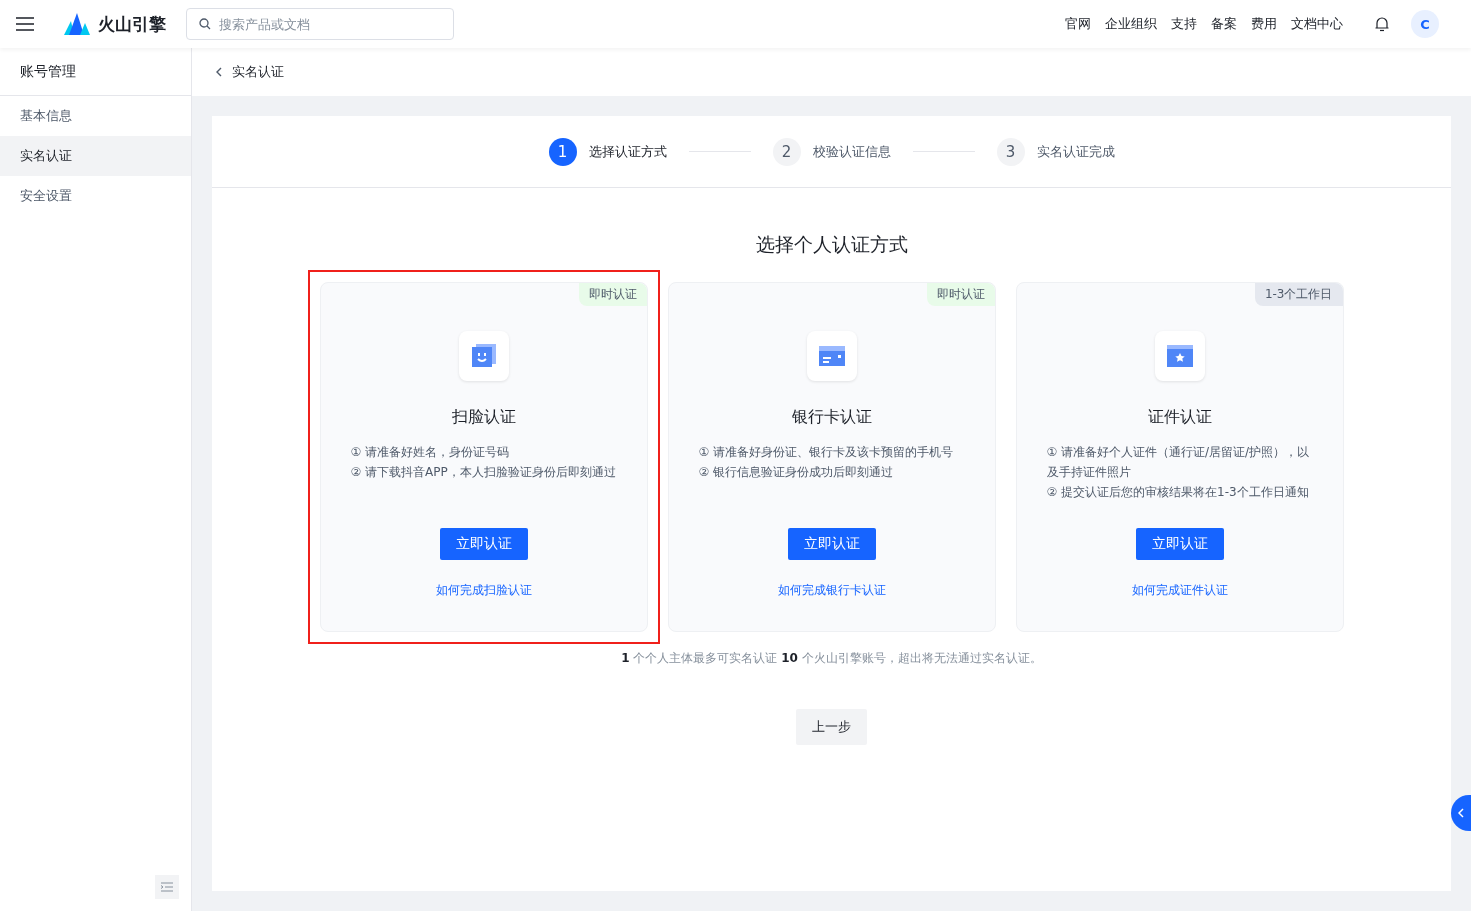 This screenshot has height=911, width=1471. I want to click on search-field: 搜索产品或文档, so click(320, 24).